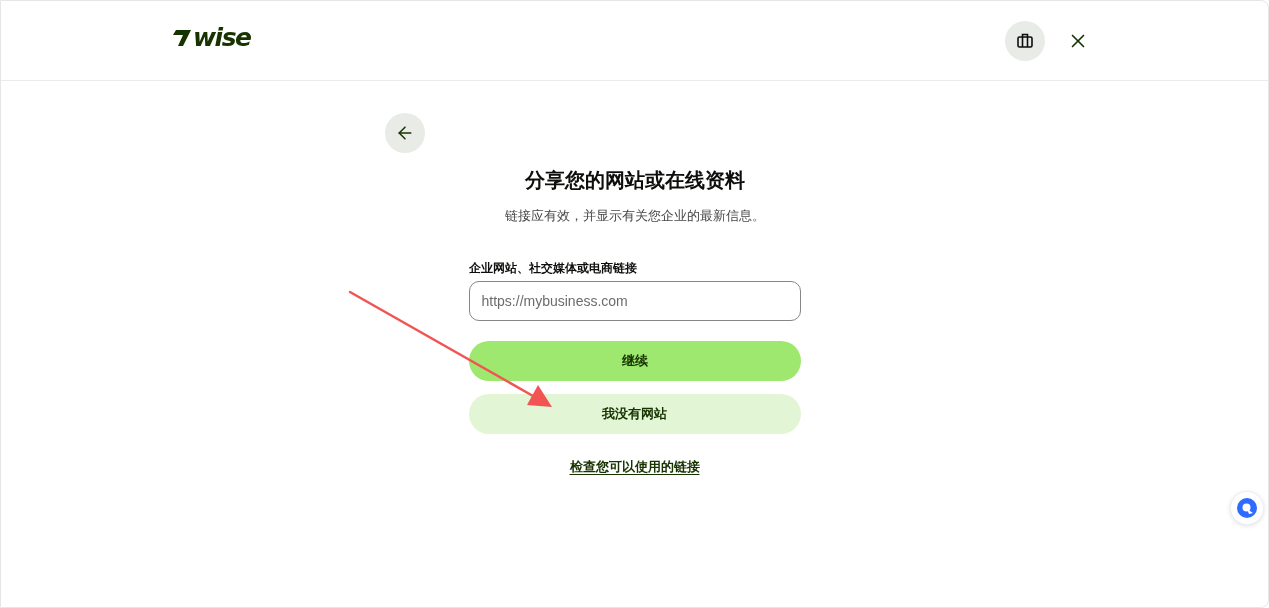  Describe the element at coordinates (222, 37) in the screenshot. I see `logo-text: wise` at that location.